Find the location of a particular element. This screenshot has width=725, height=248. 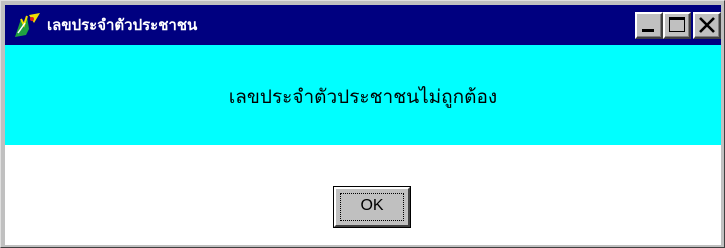

window-title: เลขประจำตัวประชาชน is located at coordinates (122, 25).